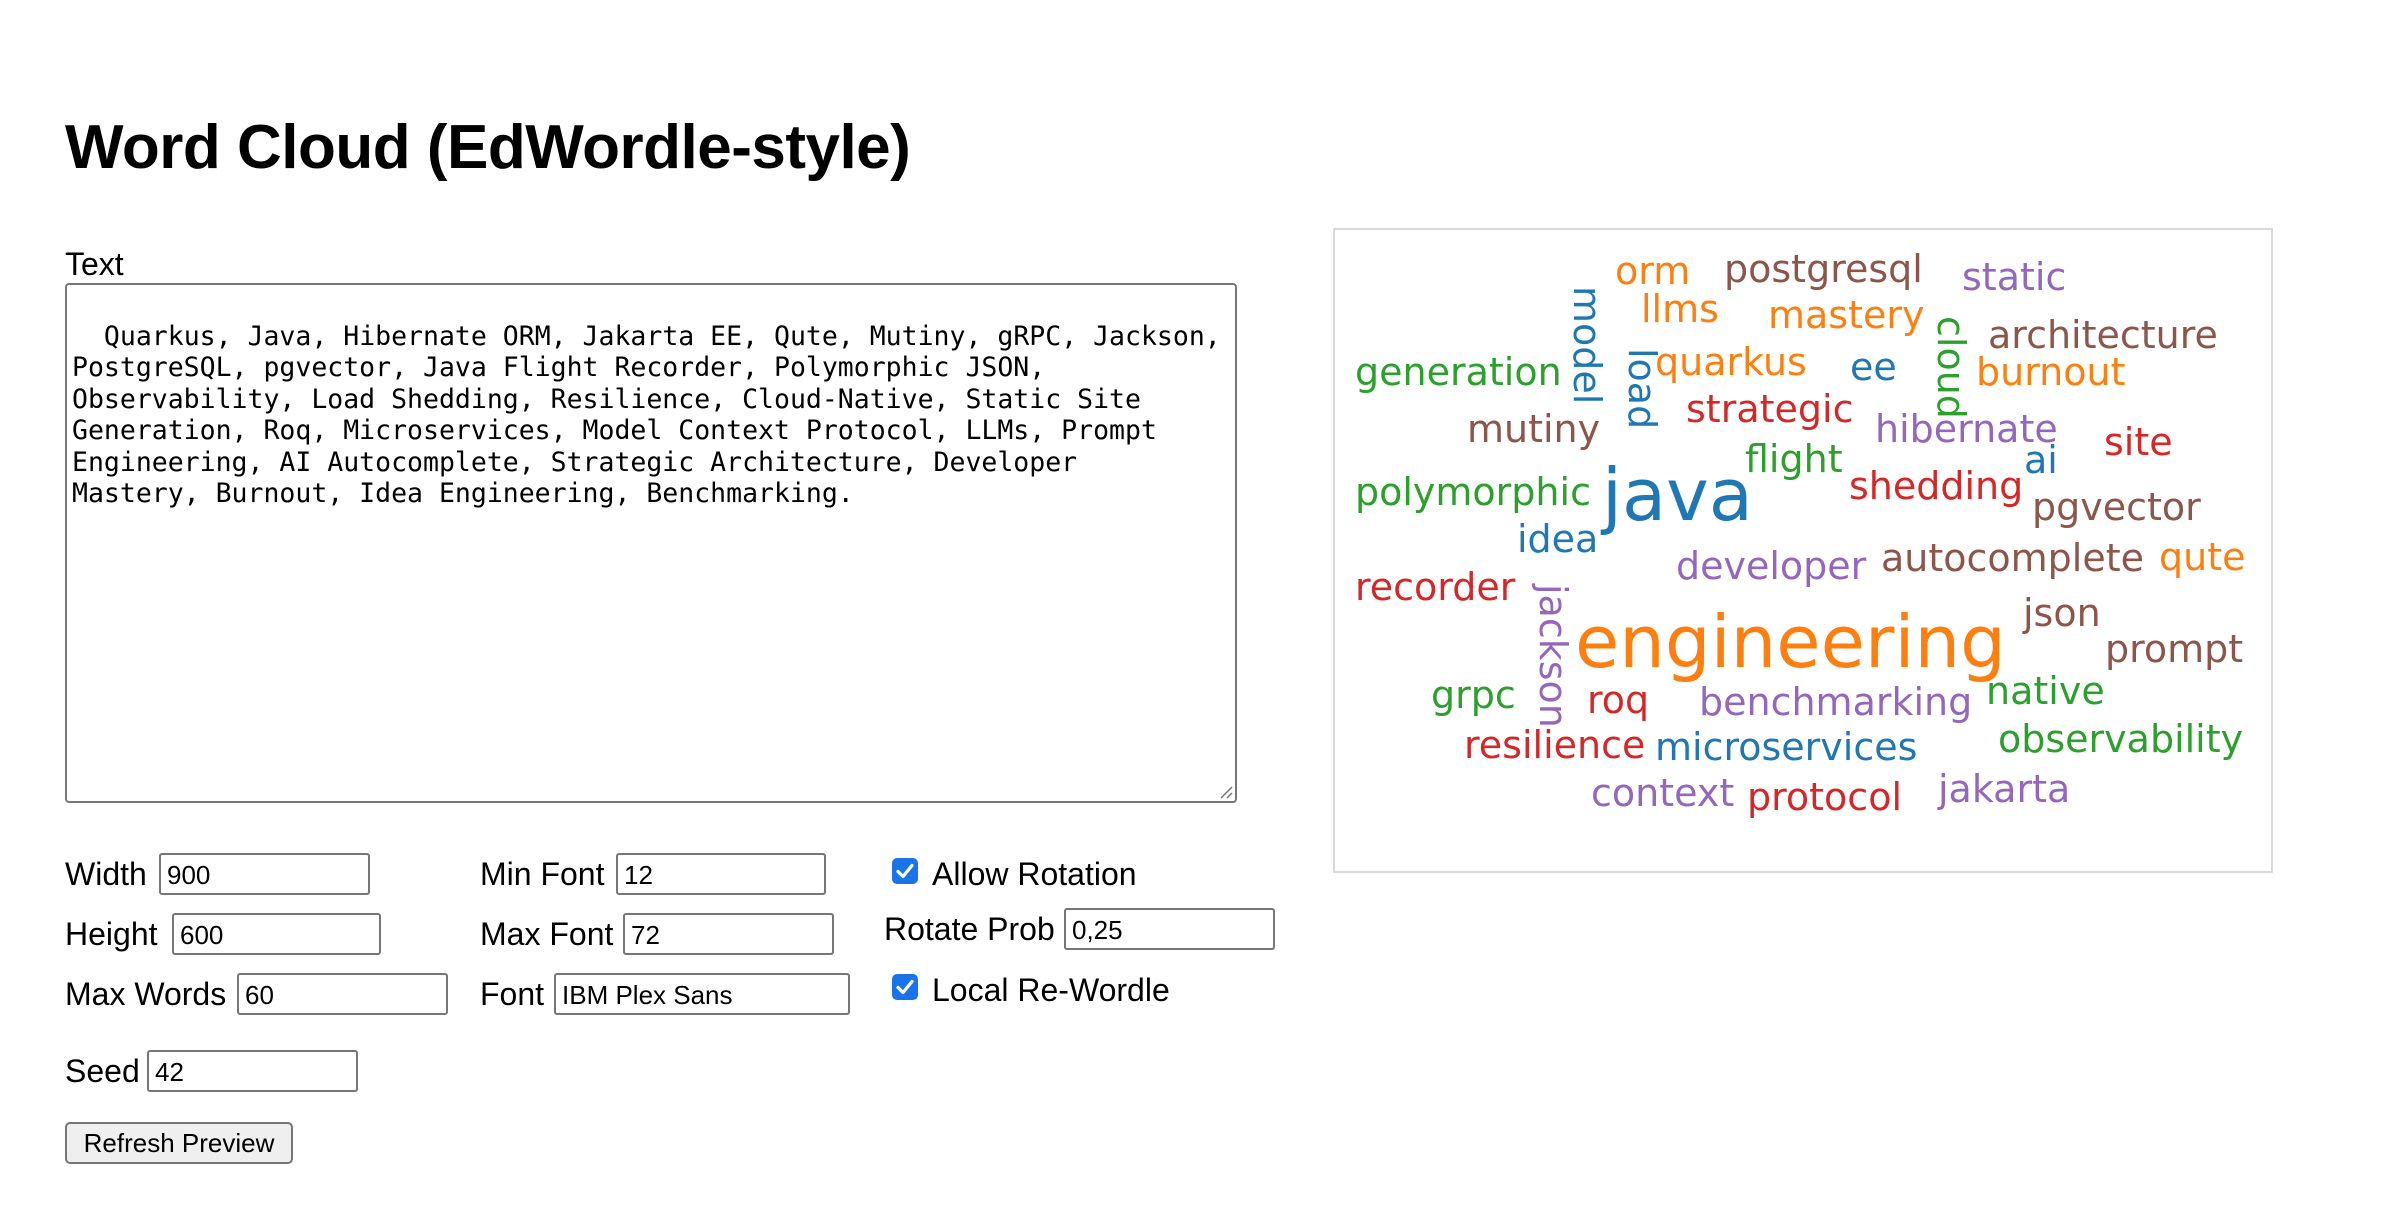 The image size is (2400, 1222). Describe the element at coordinates (252, 1071) in the screenshot. I see `seed-input: 42` at that location.